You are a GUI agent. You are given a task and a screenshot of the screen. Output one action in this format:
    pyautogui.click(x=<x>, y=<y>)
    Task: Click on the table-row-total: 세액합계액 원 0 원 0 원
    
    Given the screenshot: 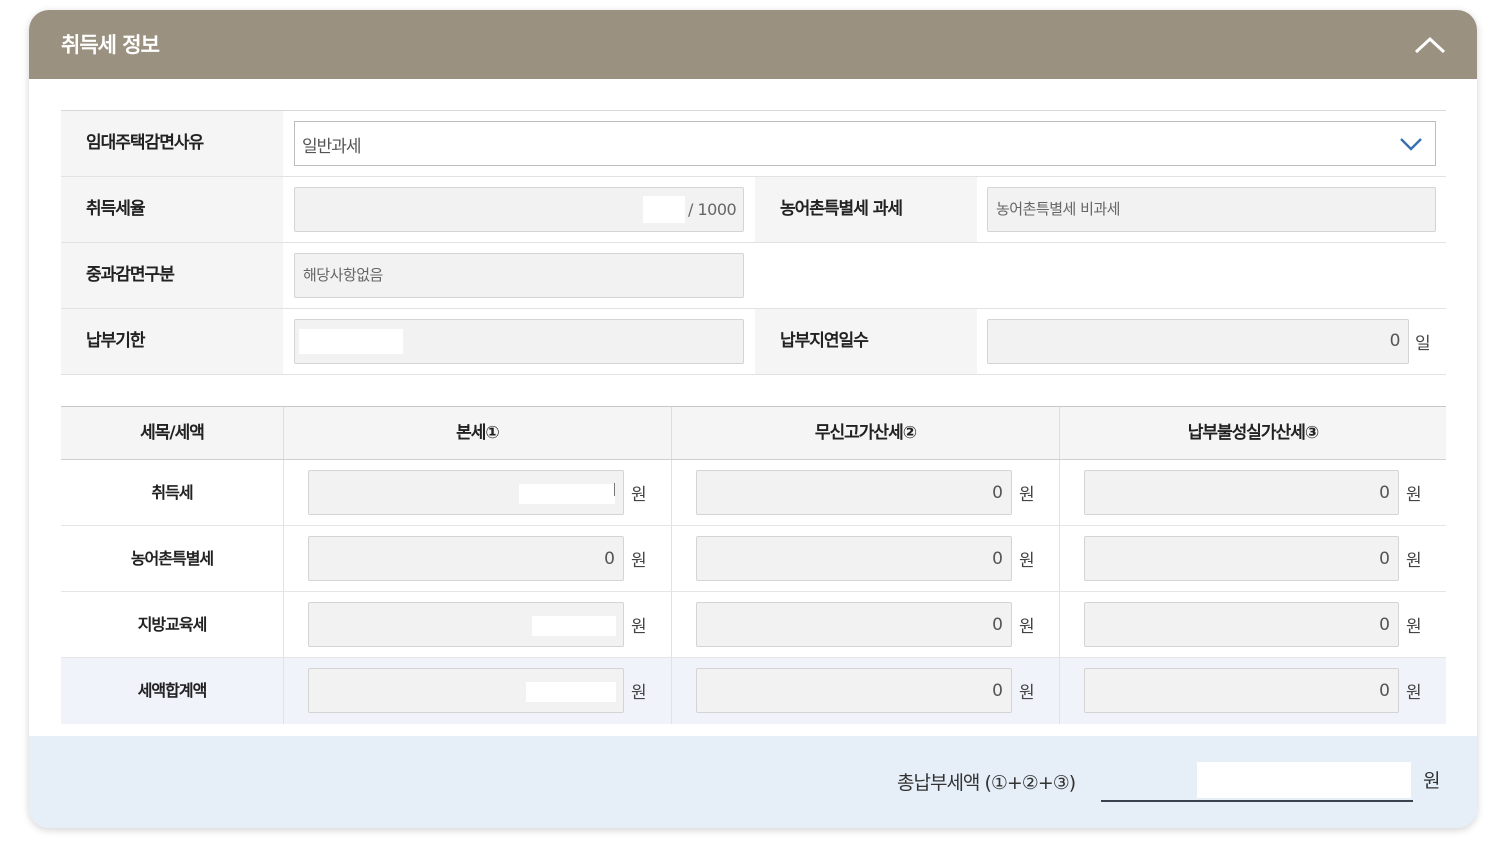 What is the action you would take?
    pyautogui.click(x=753, y=691)
    